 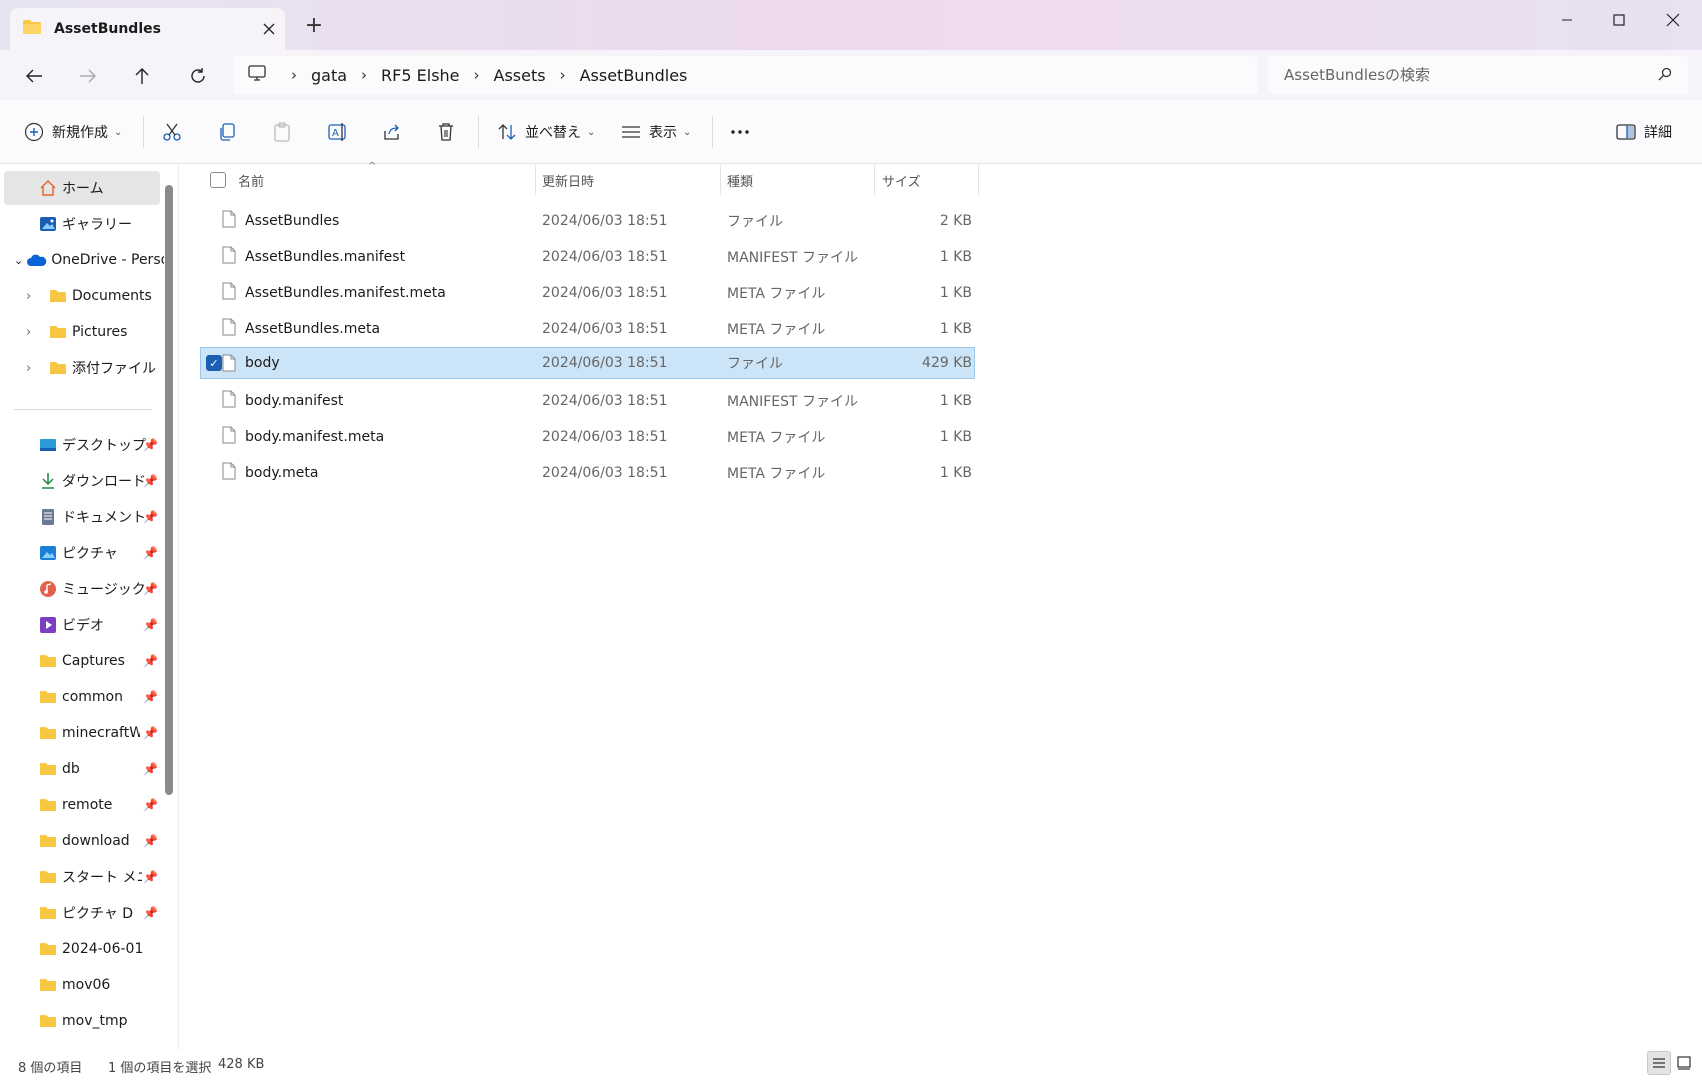 I want to click on maximize-button, so click(x=1619, y=20).